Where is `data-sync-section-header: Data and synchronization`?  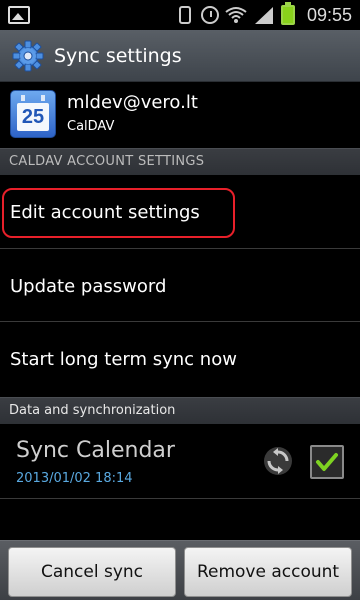 data-sync-section-header: Data and synchronization is located at coordinates (180, 410).